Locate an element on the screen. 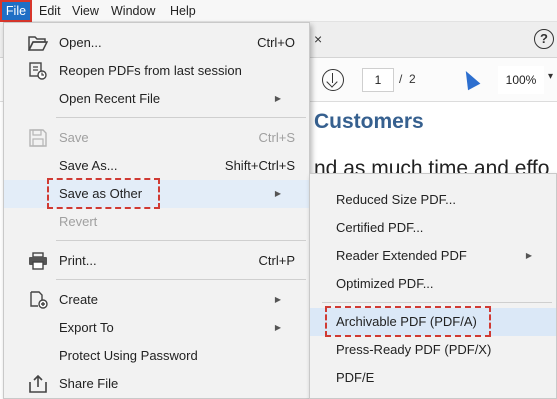 The image size is (557, 399). menu-item-shortcut: Shift+Ctrl+S is located at coordinates (259, 165).